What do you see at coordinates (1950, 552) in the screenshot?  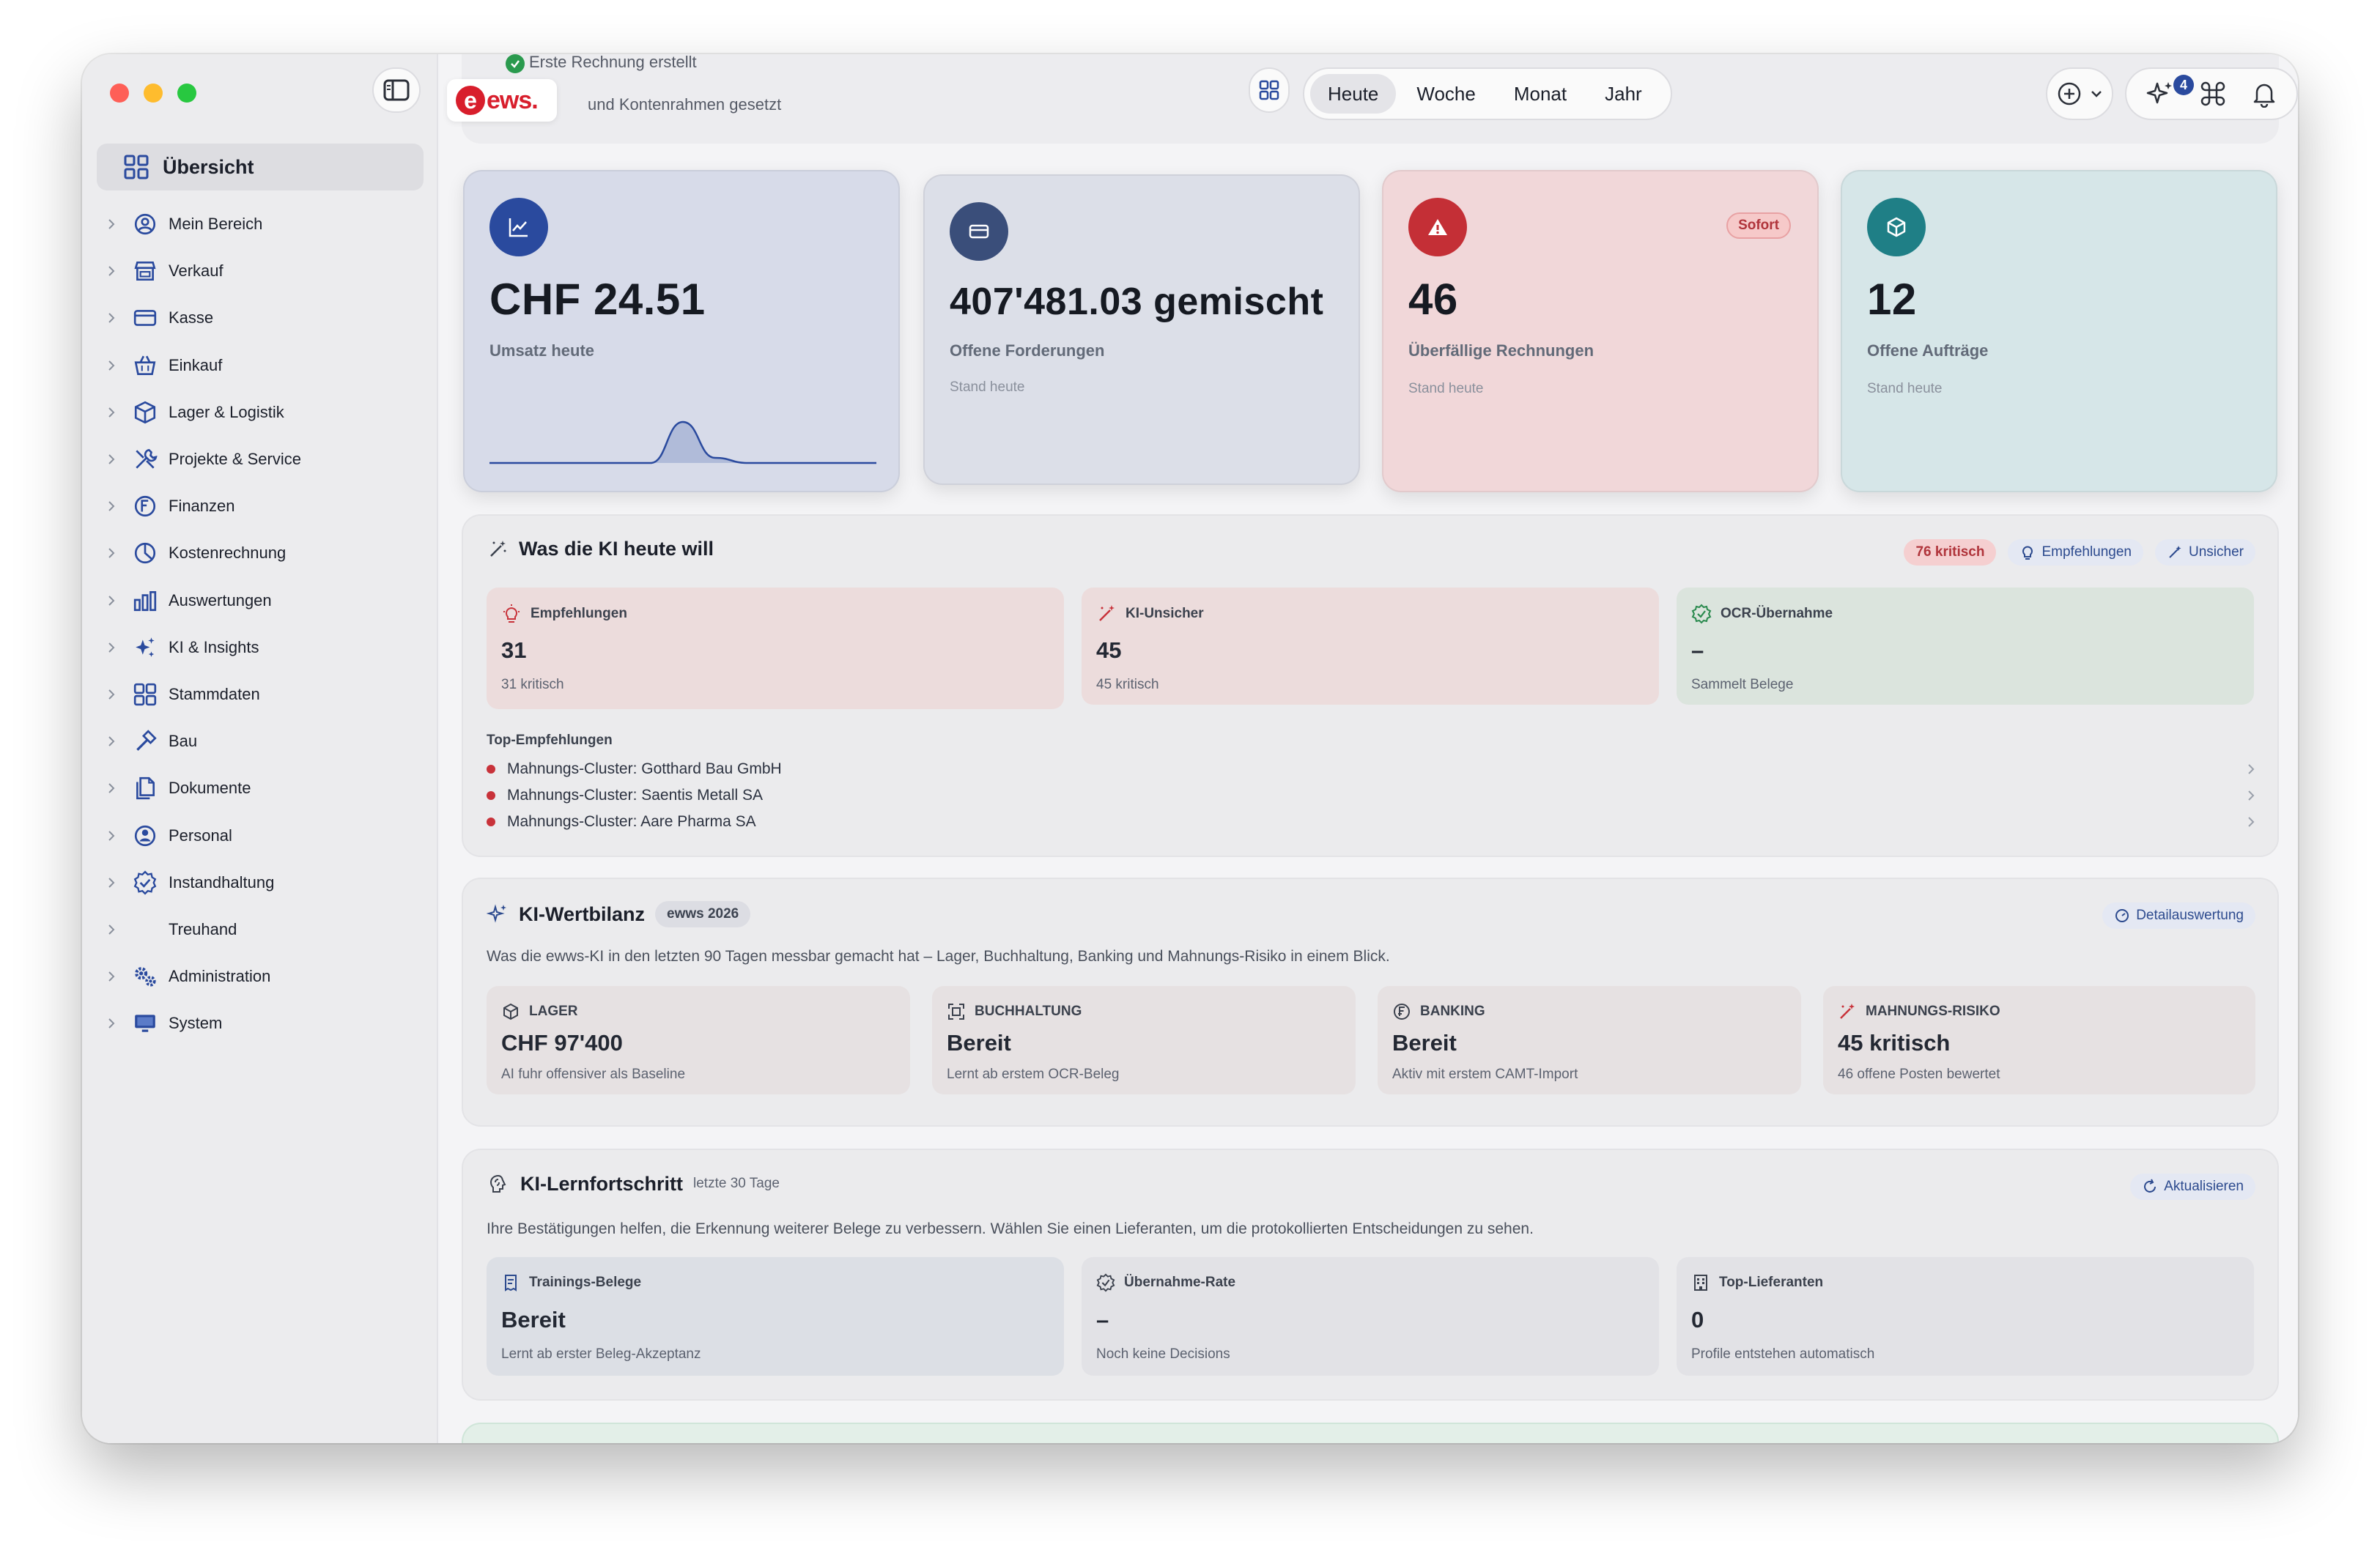 I see `critical-filter-chip: 76 kritisch` at bounding box center [1950, 552].